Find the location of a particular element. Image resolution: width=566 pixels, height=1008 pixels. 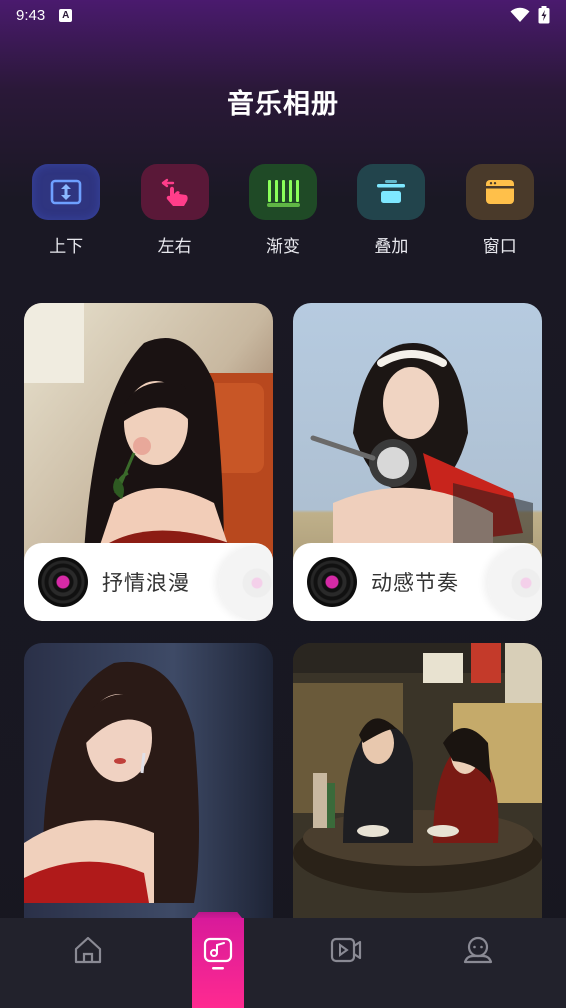

category-gradient: 渐变 is located at coordinates (283, 210).